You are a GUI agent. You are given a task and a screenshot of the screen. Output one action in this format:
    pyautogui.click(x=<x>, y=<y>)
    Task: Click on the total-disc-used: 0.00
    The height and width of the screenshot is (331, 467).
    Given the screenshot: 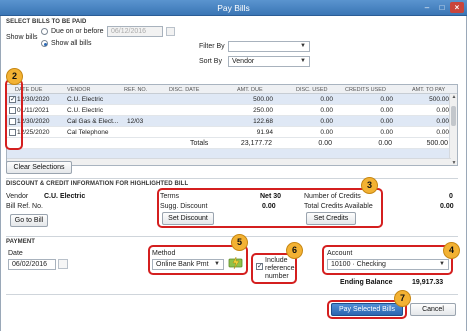 What is the action you would take?
    pyautogui.click(x=325, y=143)
    